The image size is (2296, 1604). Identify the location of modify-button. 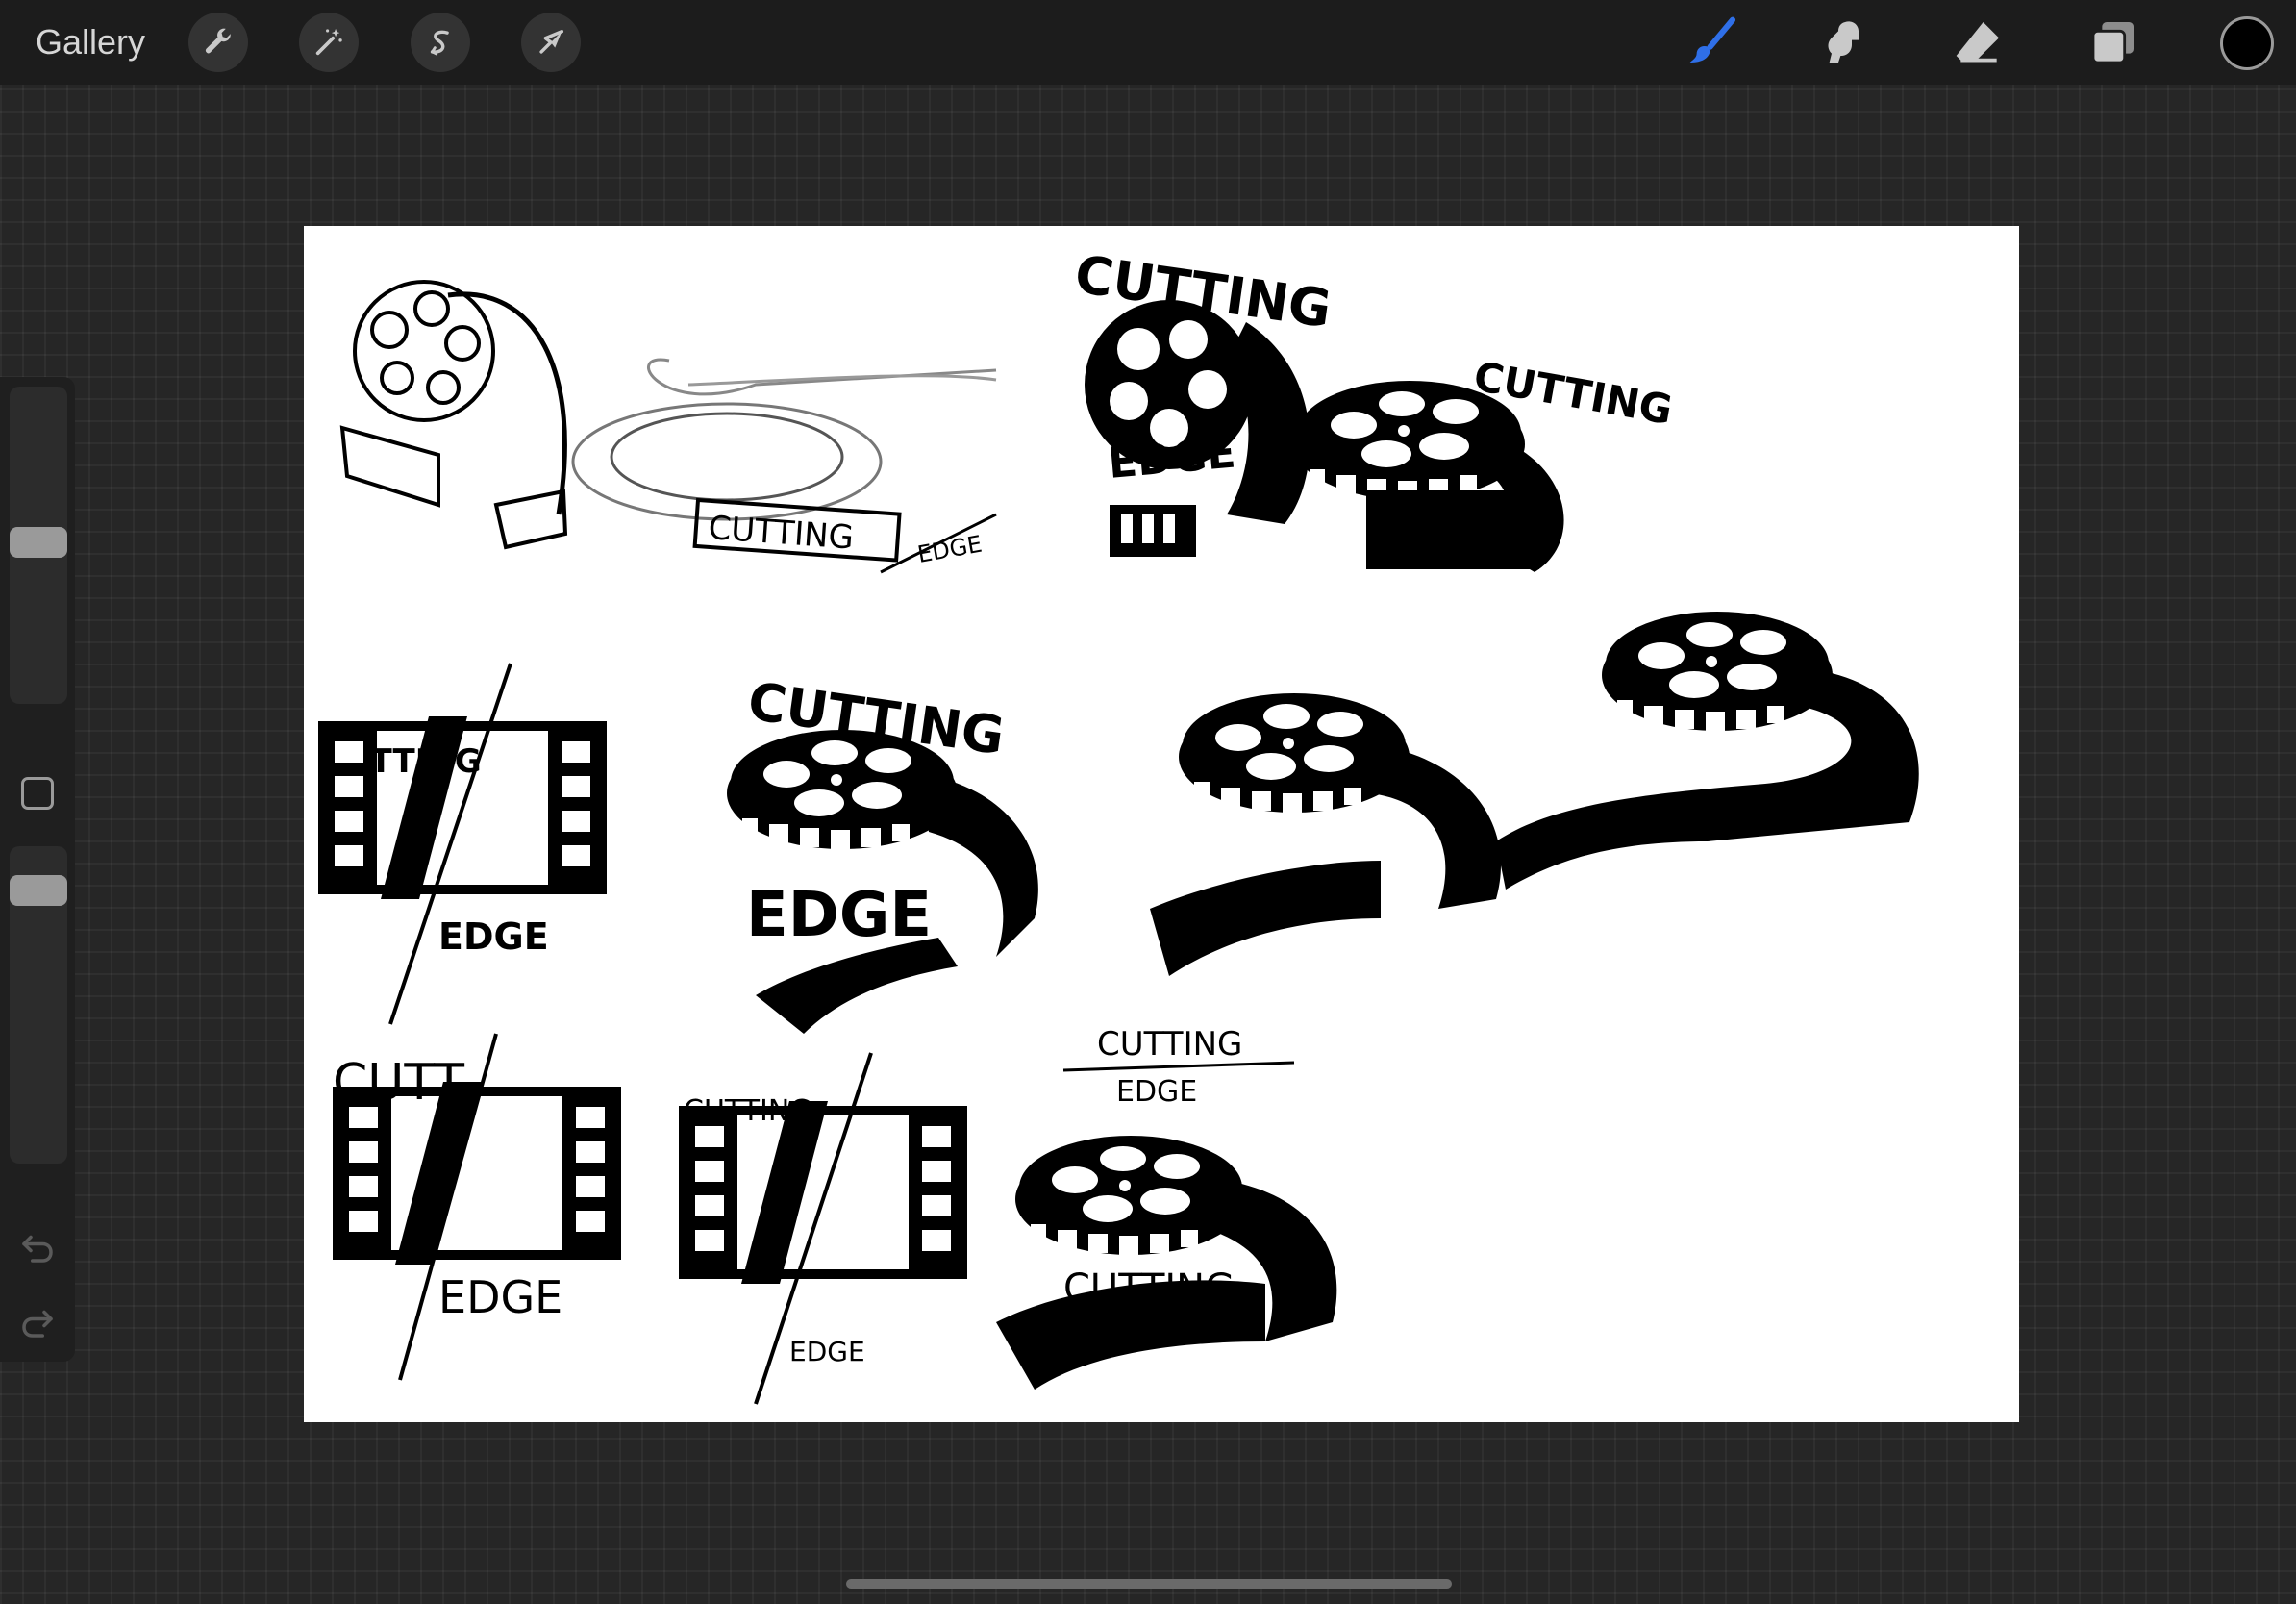
(37, 793).